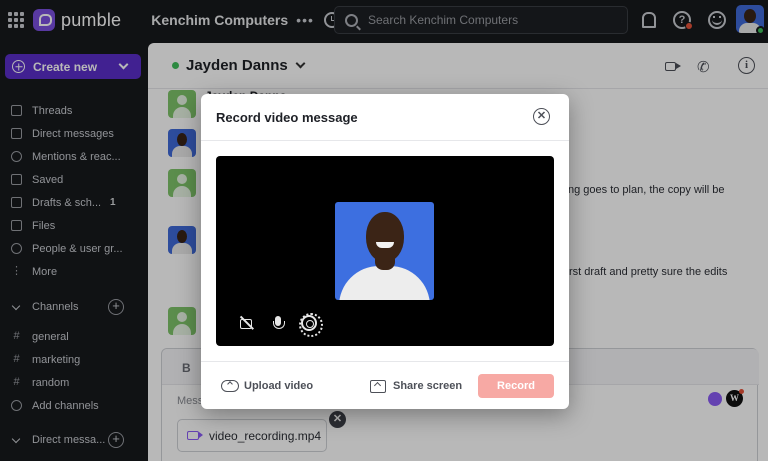 The image size is (768, 461). I want to click on upload-video-button: Upload video, so click(267, 386).